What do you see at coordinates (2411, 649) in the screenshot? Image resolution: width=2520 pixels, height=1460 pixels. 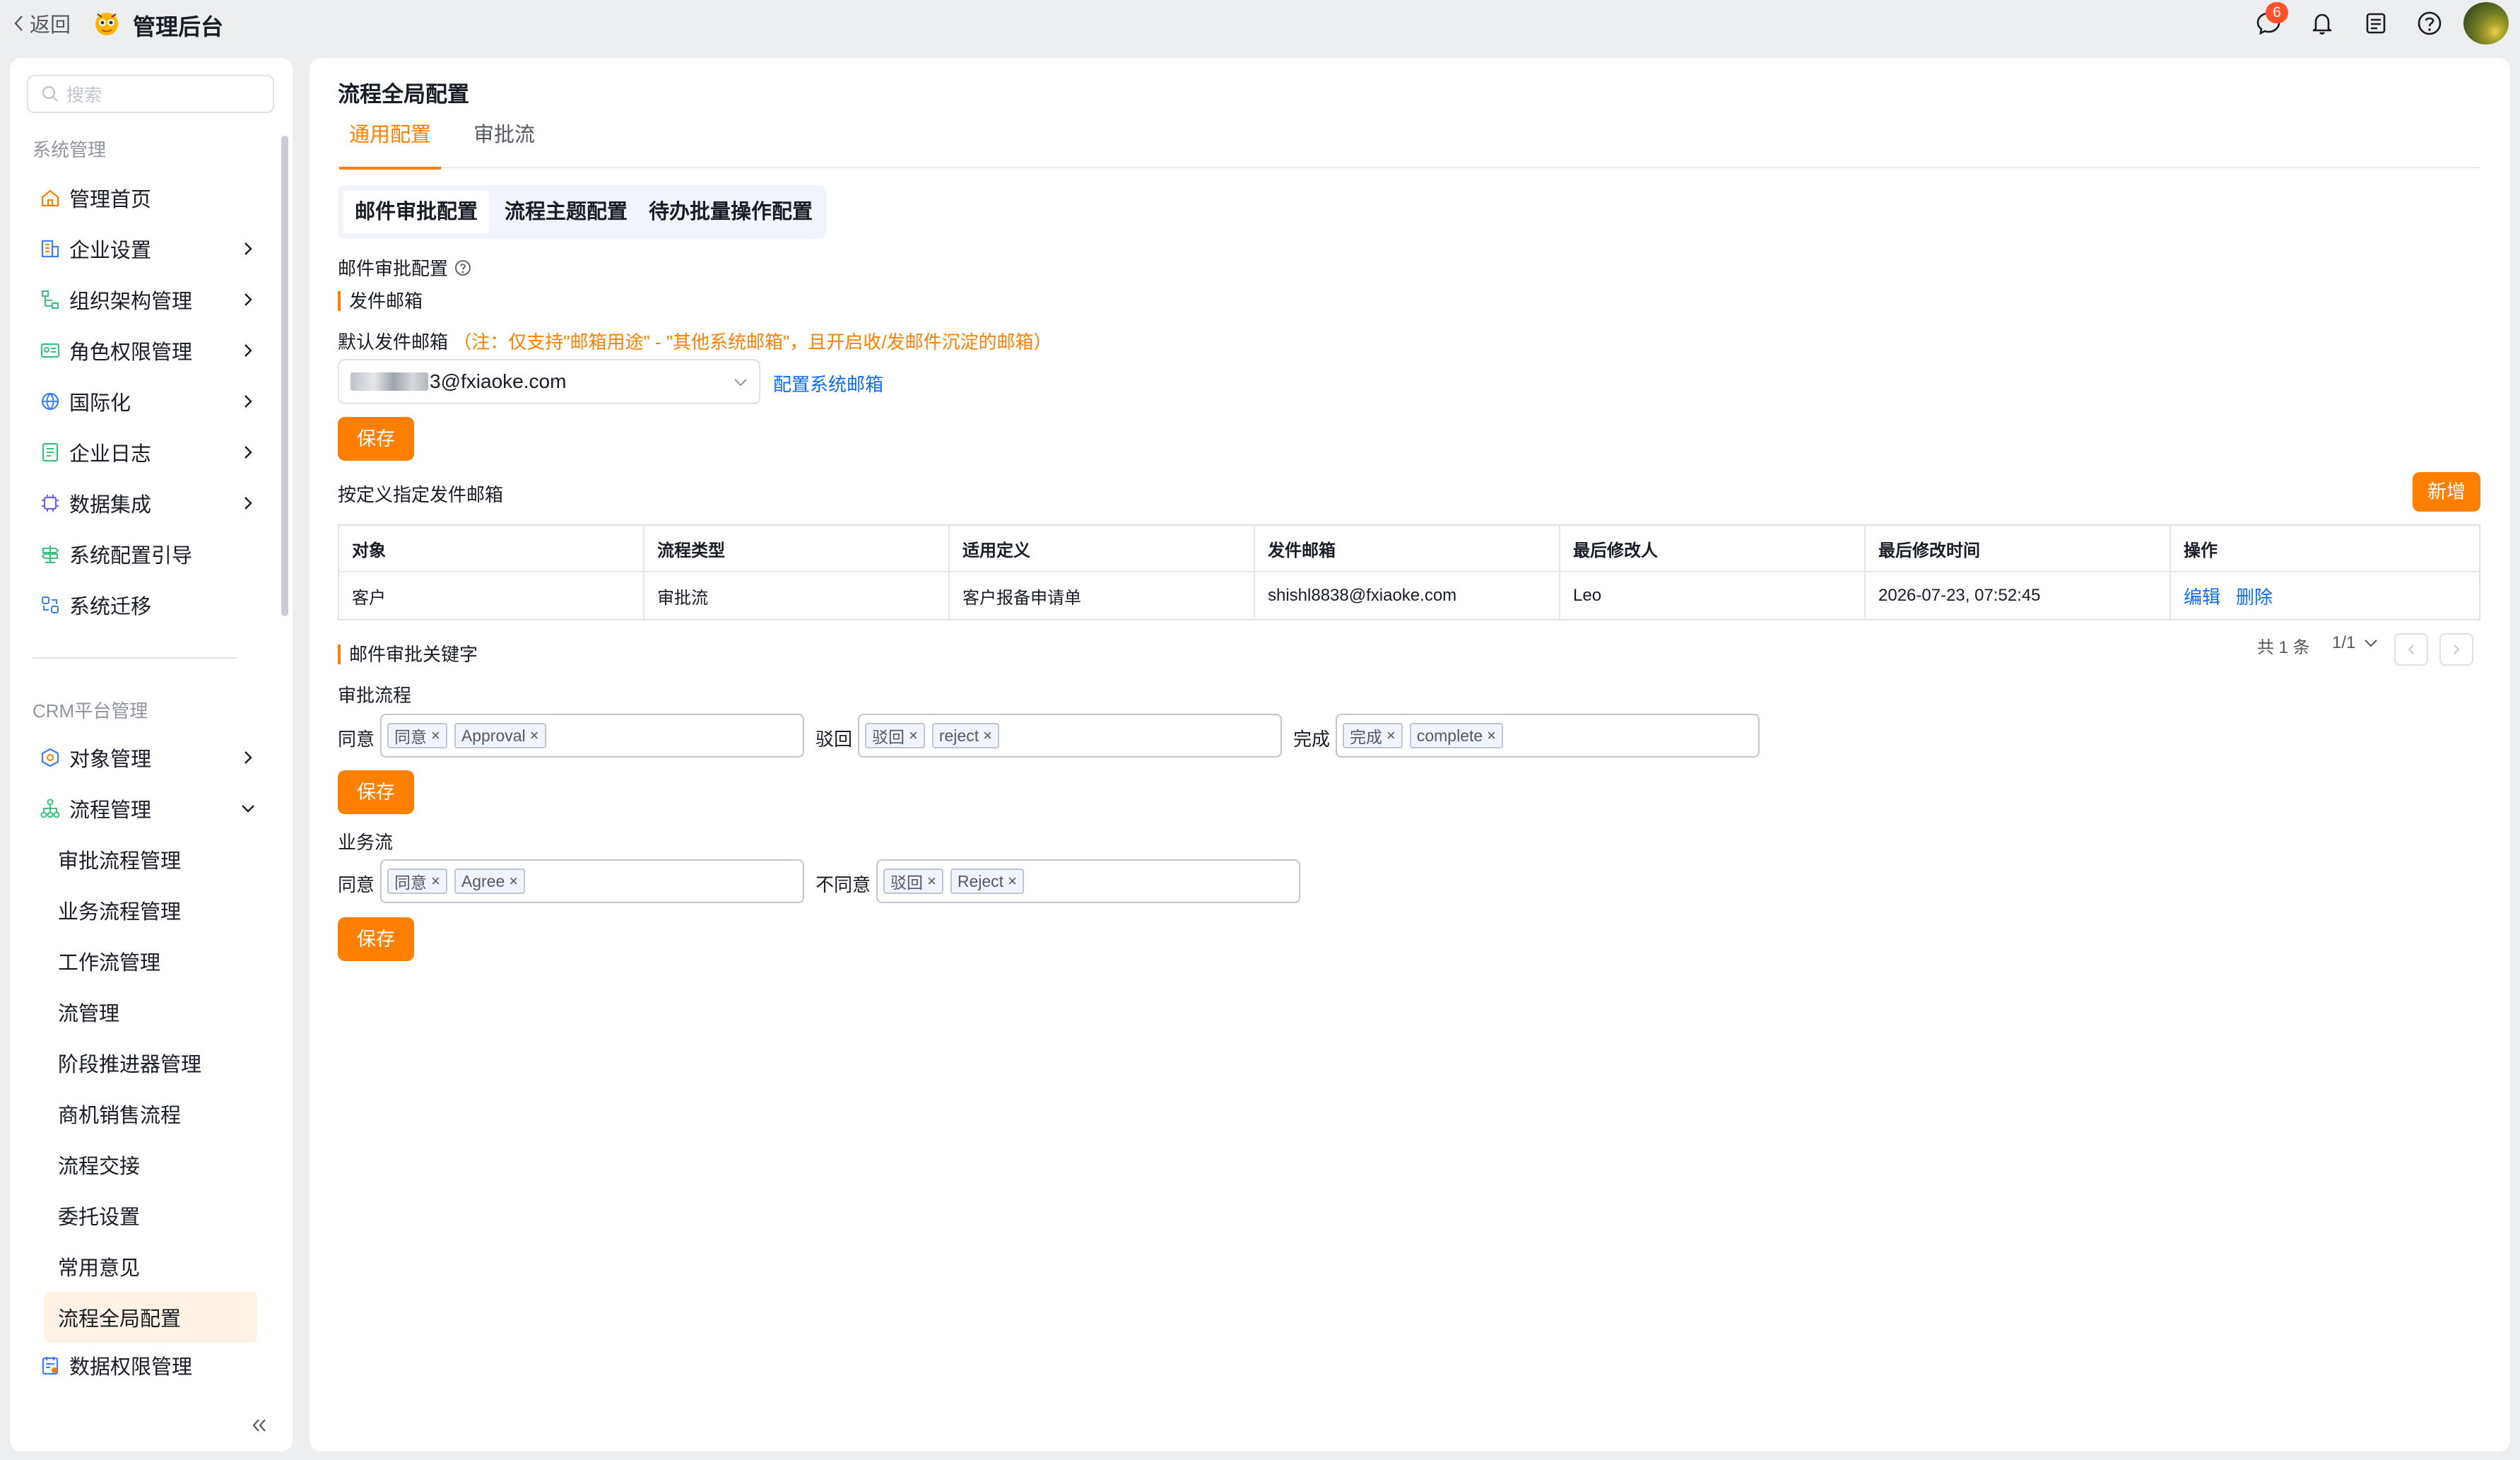 I see `prev-page-button` at bounding box center [2411, 649].